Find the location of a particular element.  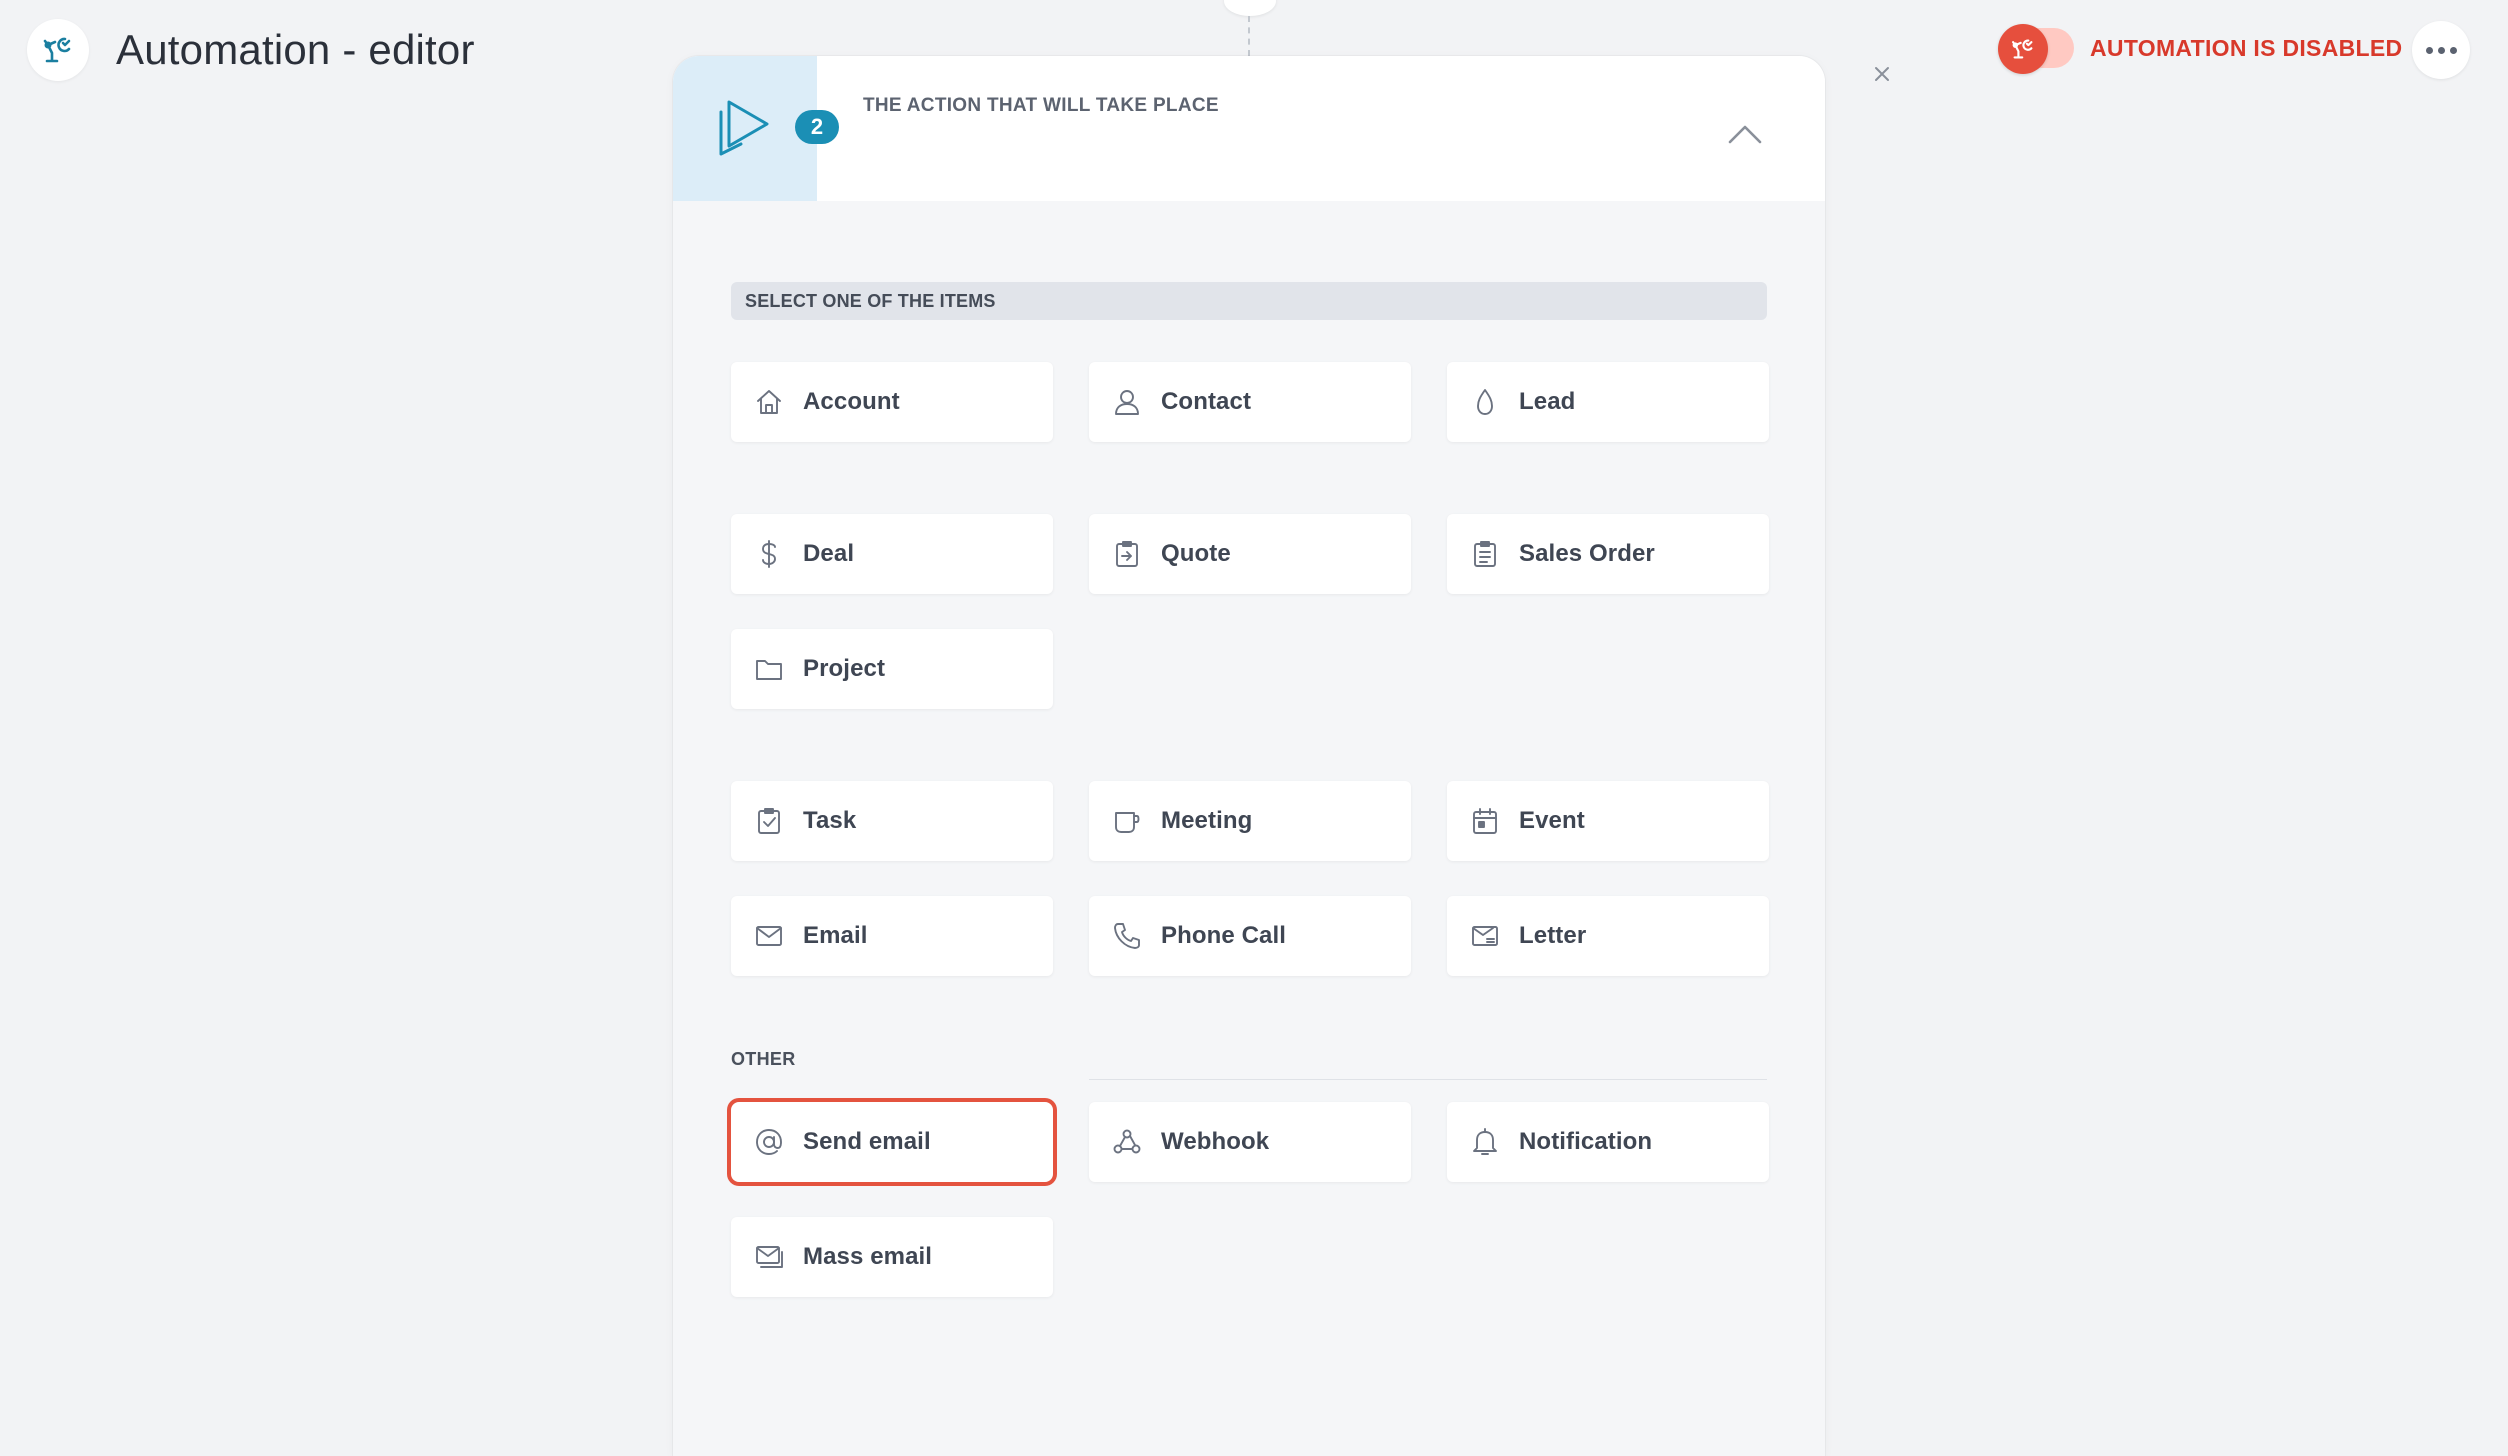

step-number-badge: 2 is located at coordinates (817, 127).